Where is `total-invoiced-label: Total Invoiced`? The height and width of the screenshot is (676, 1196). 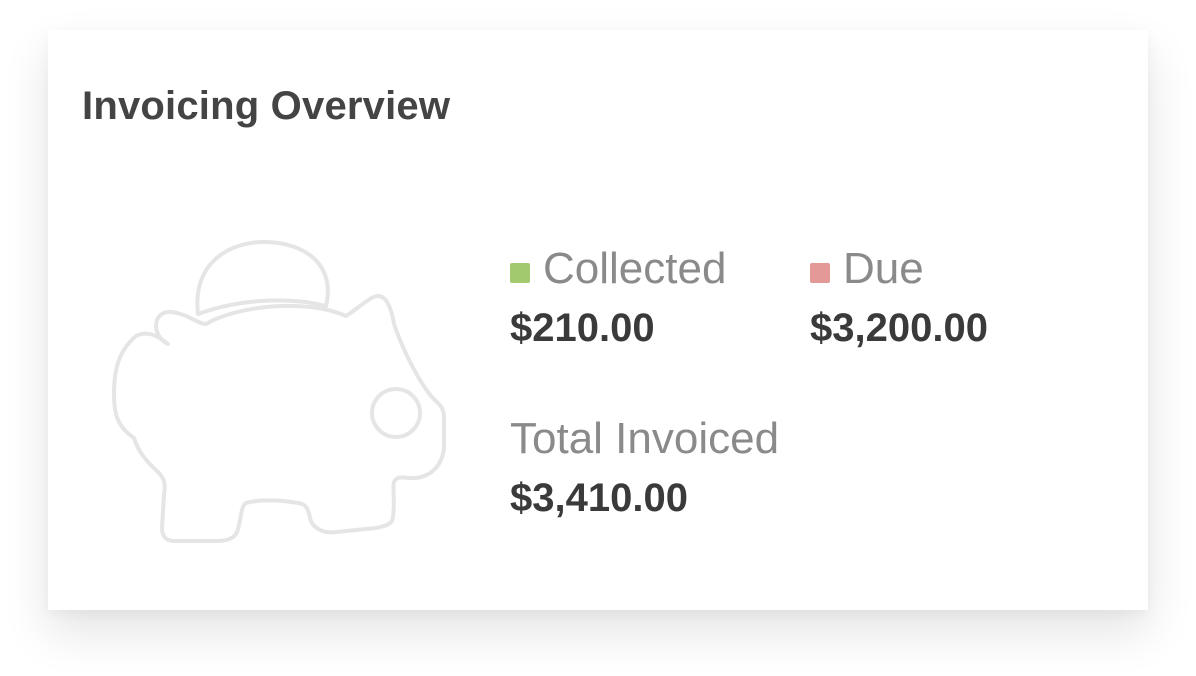 total-invoiced-label: Total Invoiced is located at coordinates (645, 438).